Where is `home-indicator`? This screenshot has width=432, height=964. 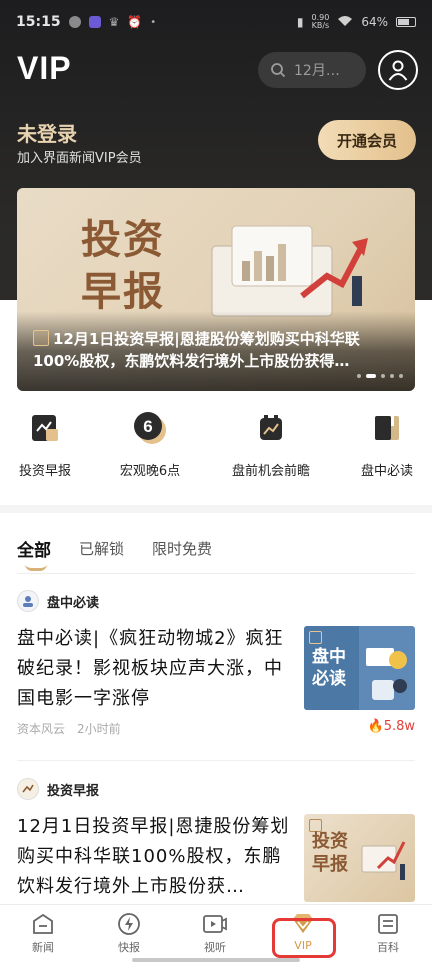 home-indicator is located at coordinates (216, 960).